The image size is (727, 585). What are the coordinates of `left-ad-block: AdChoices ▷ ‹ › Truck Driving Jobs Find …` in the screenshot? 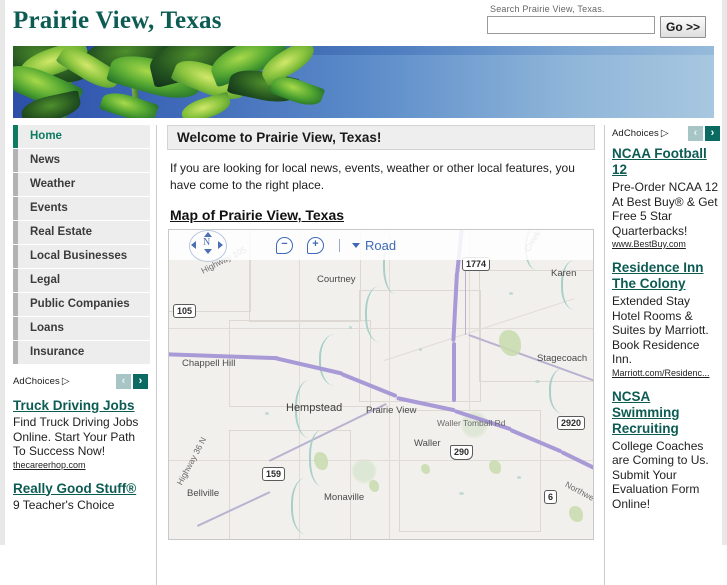 It's located at (80, 442).